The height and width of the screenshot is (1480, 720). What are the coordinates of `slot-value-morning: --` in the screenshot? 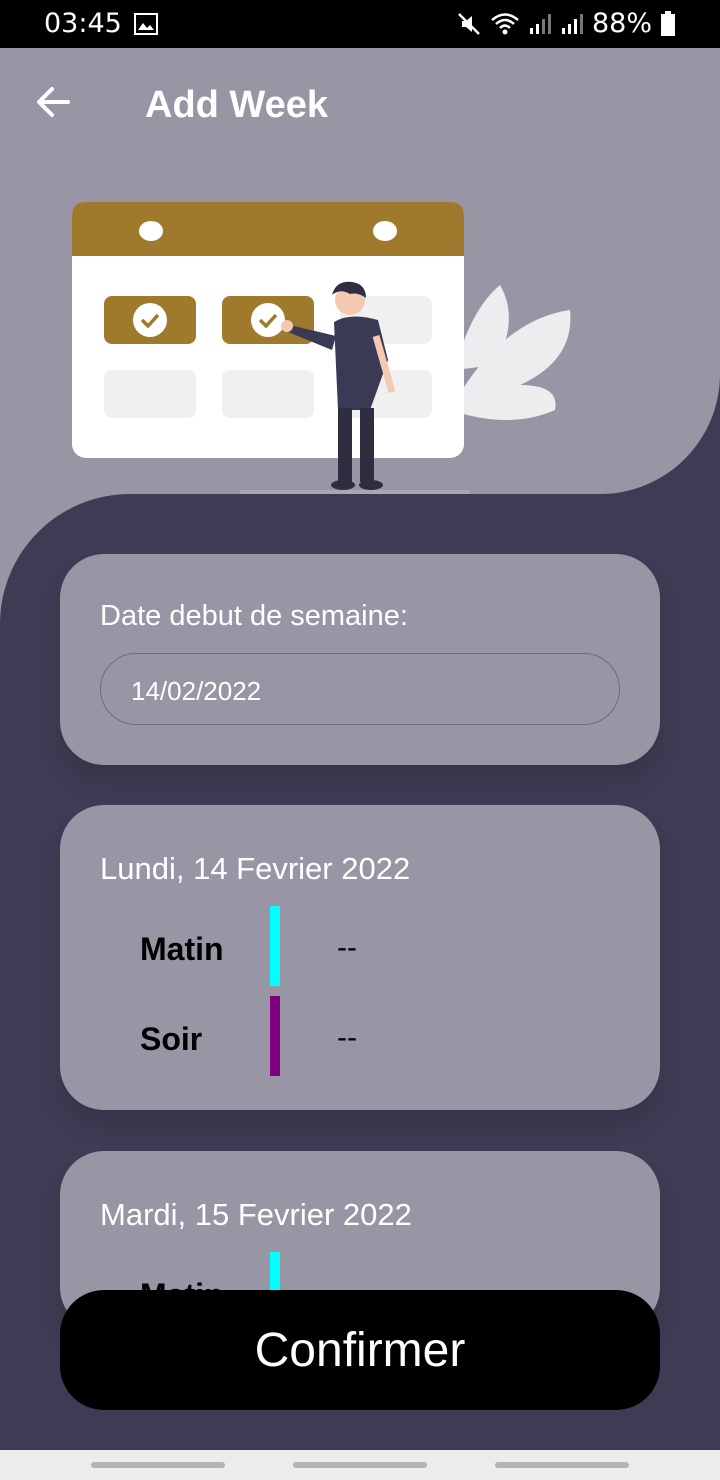 It's located at (347, 948).